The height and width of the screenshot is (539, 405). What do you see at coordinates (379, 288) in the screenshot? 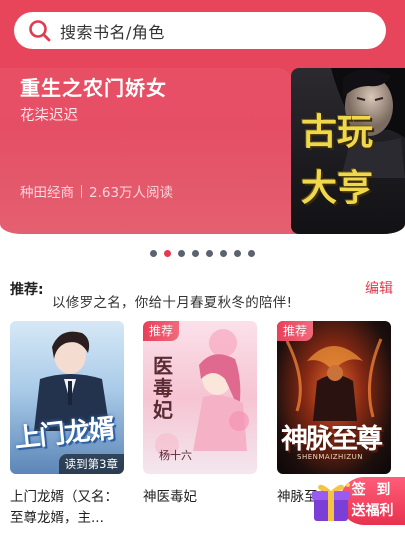
I see `edit-button: 编辑` at bounding box center [379, 288].